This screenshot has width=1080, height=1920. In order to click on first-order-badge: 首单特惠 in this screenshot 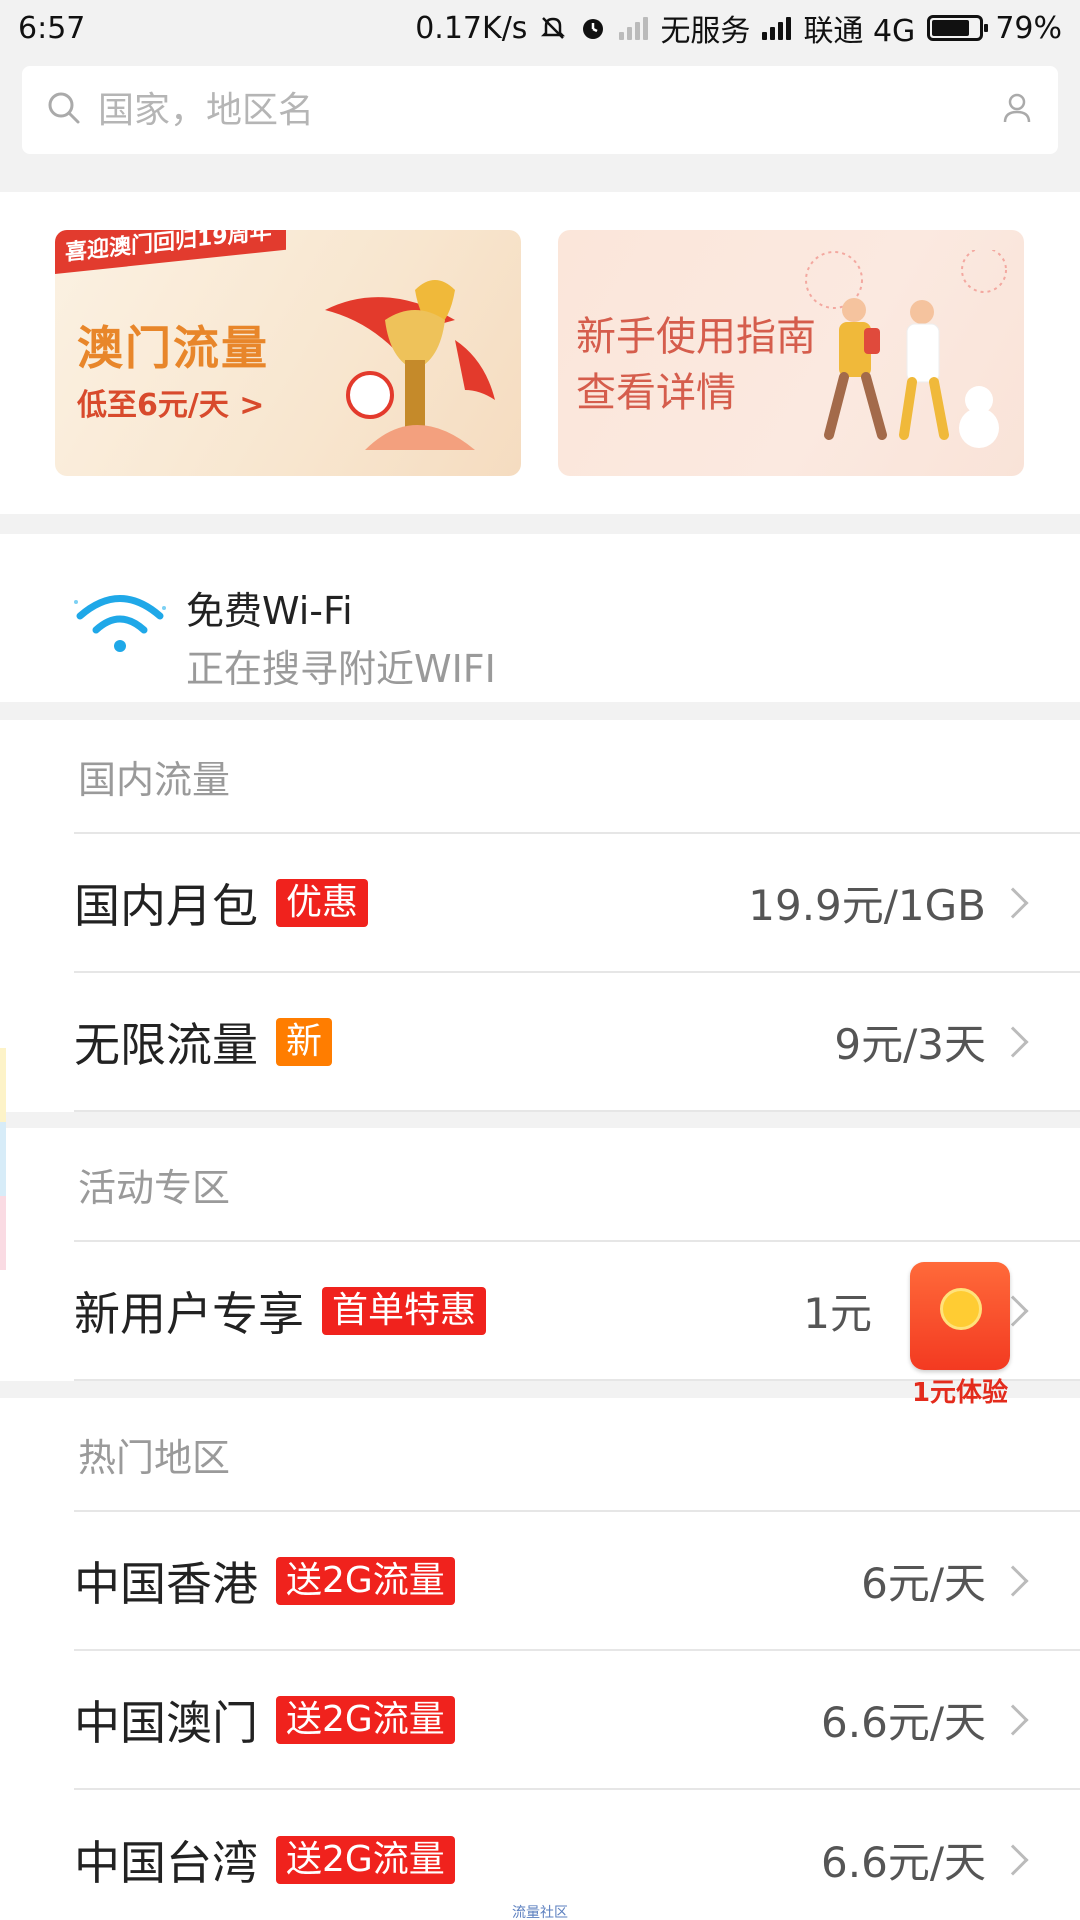, I will do `click(404, 1310)`.